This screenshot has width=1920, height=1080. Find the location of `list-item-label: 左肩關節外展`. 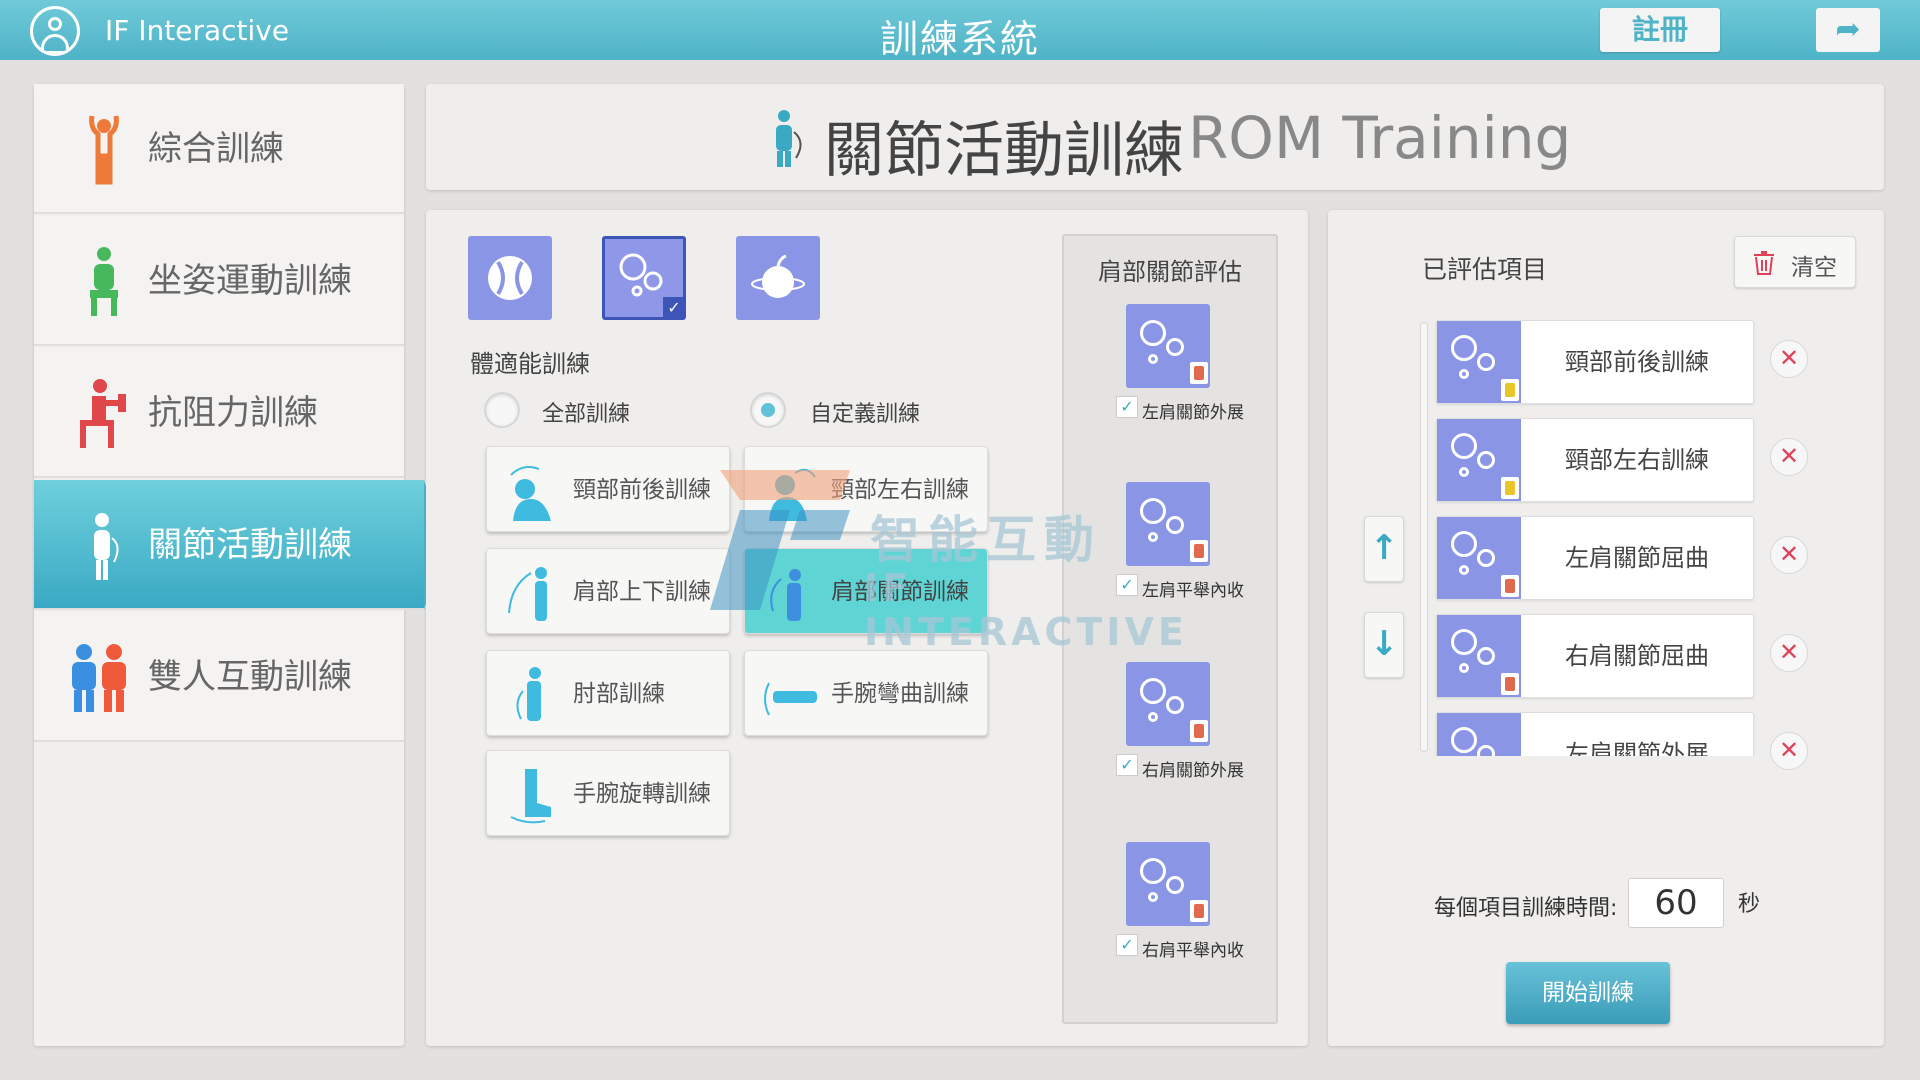

list-item-label: 左肩關節外展 is located at coordinates (1637, 748).